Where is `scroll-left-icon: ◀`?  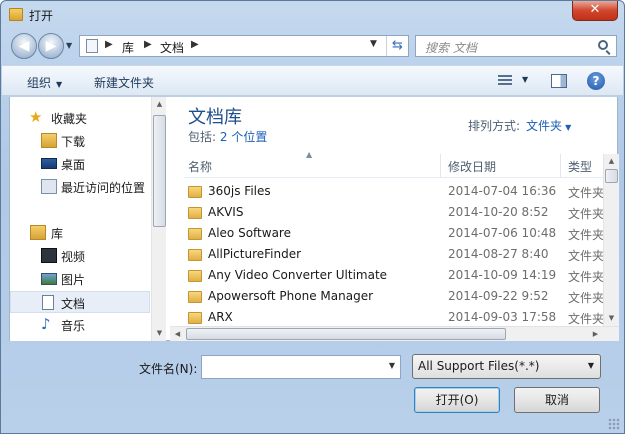
scroll-left-icon: ◀ is located at coordinates (177, 334).